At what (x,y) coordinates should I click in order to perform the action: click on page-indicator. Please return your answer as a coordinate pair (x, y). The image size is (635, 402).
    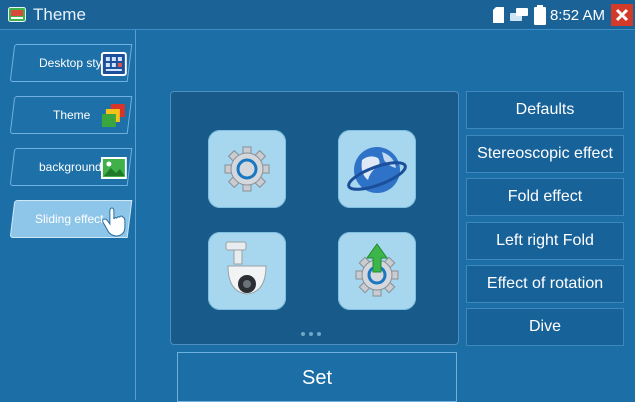
    Looking at the image, I should click on (311, 334).